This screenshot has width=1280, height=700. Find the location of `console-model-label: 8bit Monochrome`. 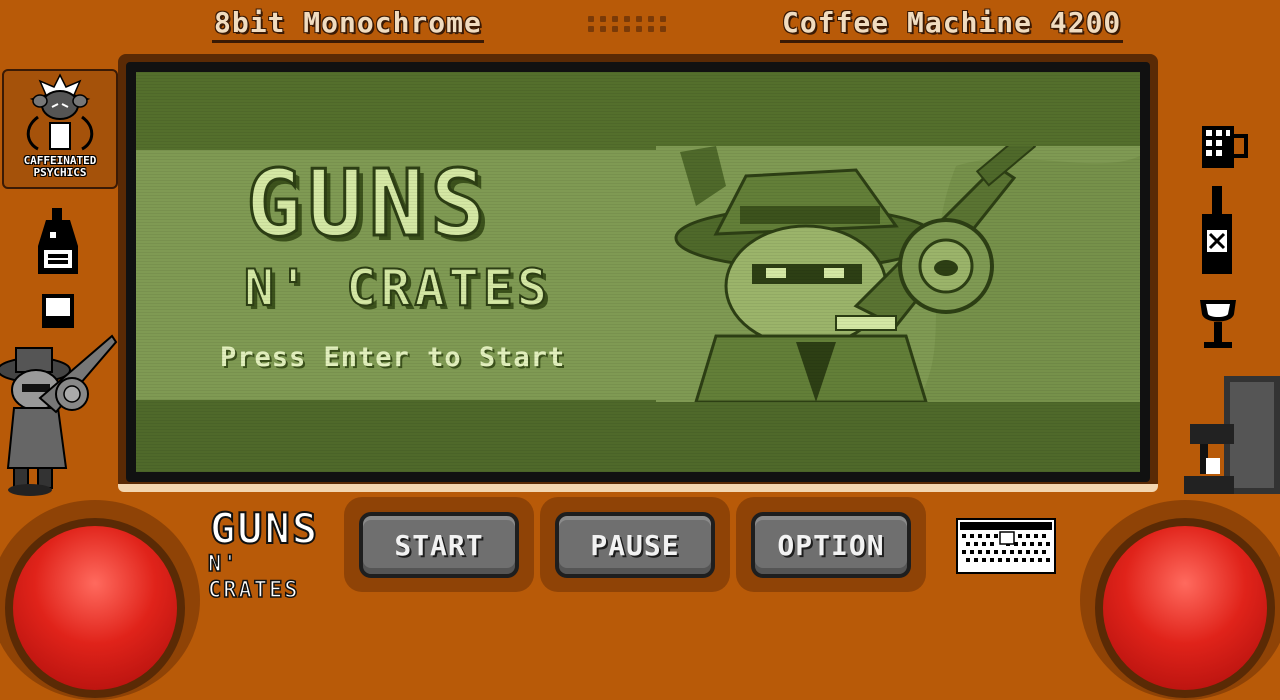

console-model-label: 8bit Monochrome is located at coordinates (348, 24).